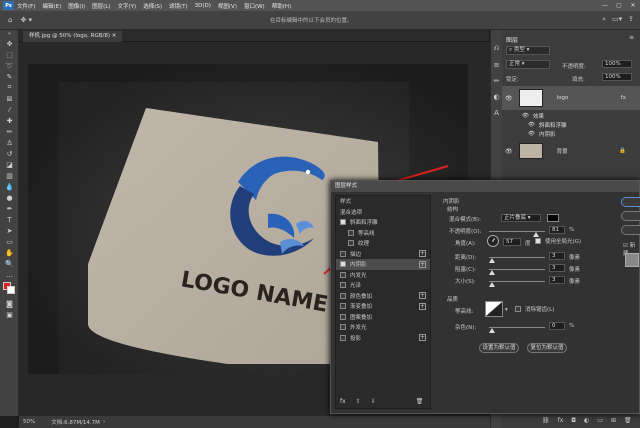 Image resolution: width=640 pixels, height=428 pixels. Describe the element at coordinates (623, 98) in the screenshot. I see `fx-icon: fx` at that location.